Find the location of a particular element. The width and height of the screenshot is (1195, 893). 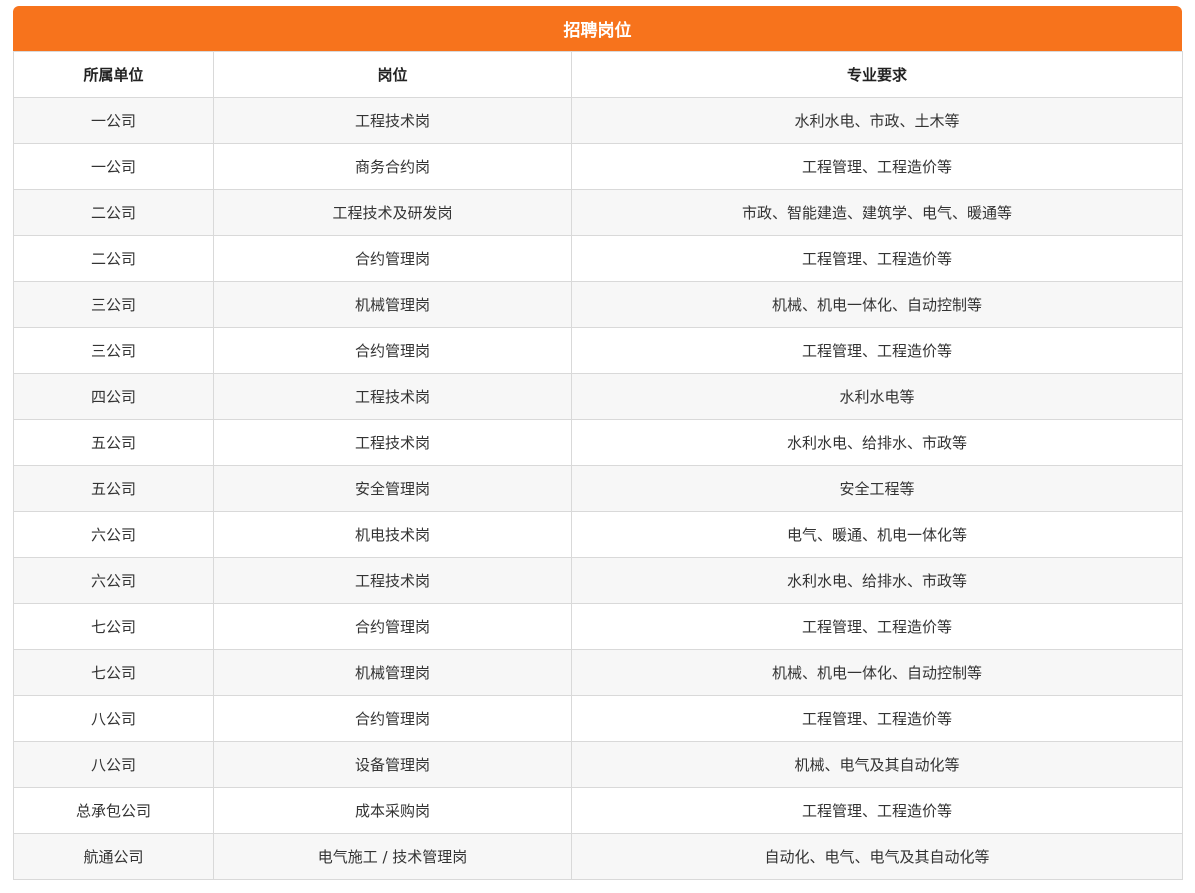

table-row: 一公司 商务合约岗 工程管理、工程造价等 is located at coordinates (598, 166).